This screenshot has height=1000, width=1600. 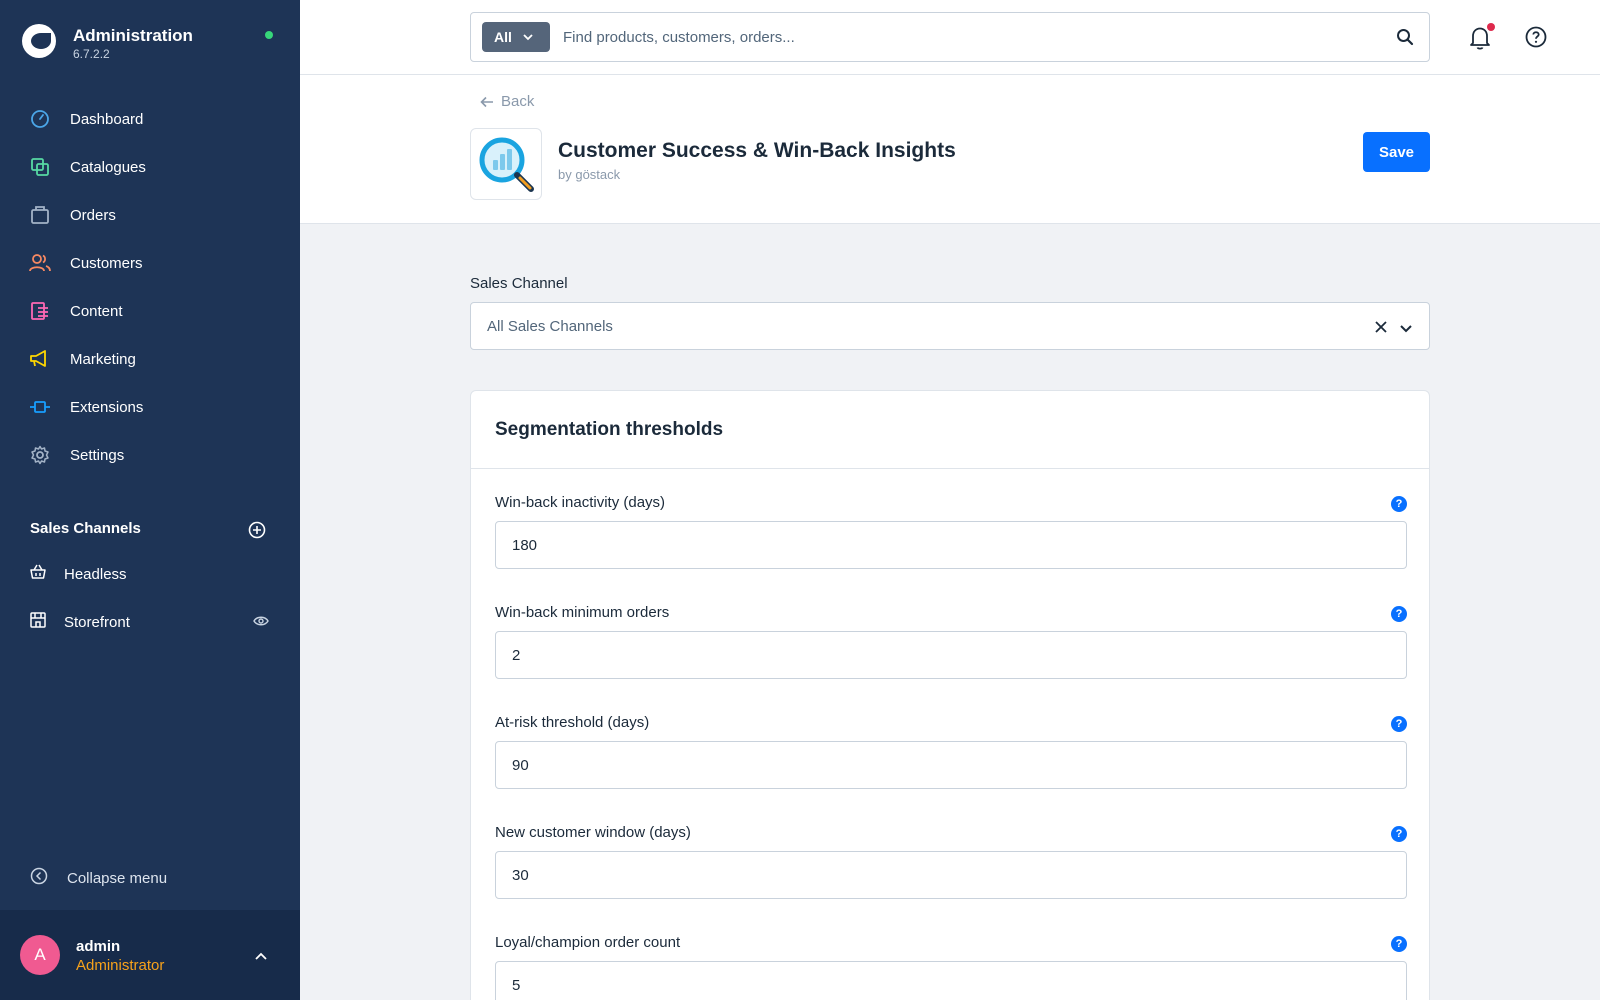 I want to click on basket-icon, so click(x=38, y=574).